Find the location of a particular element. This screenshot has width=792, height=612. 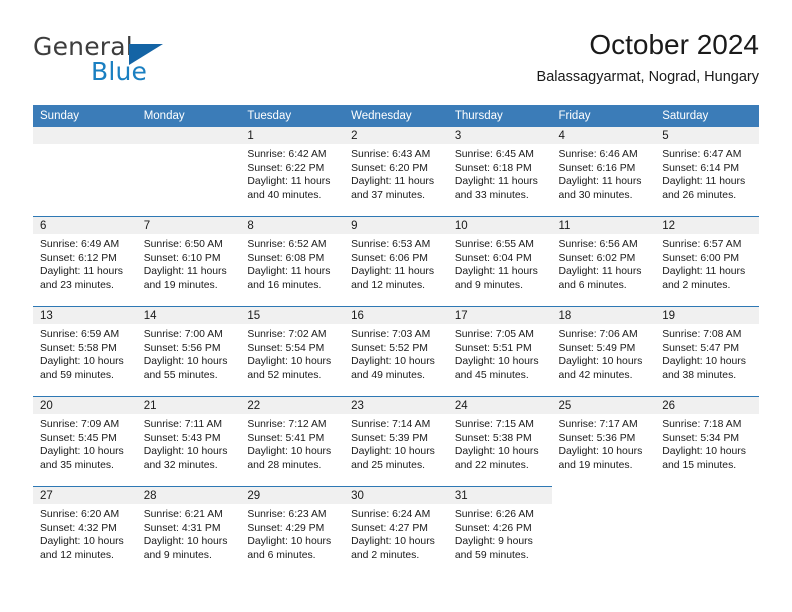

daylight-text-line1: Daylight: 9 hours is located at coordinates (493, 542).